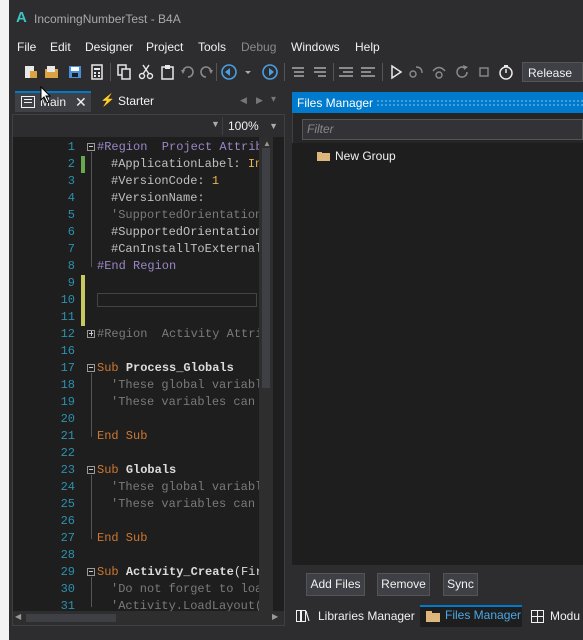 This screenshot has width=583, height=640. What do you see at coordinates (107, 19) in the screenshot?
I see `window-title: IncomingNumberTest - B4A` at bounding box center [107, 19].